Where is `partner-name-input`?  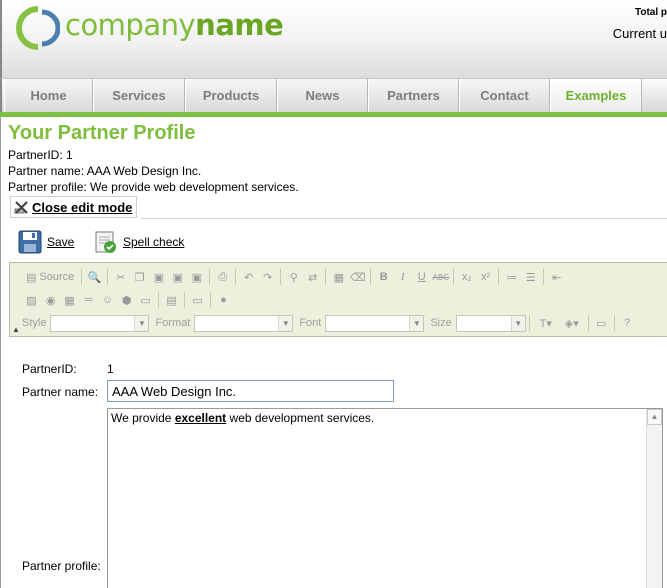
partner-name-input is located at coordinates (250, 391).